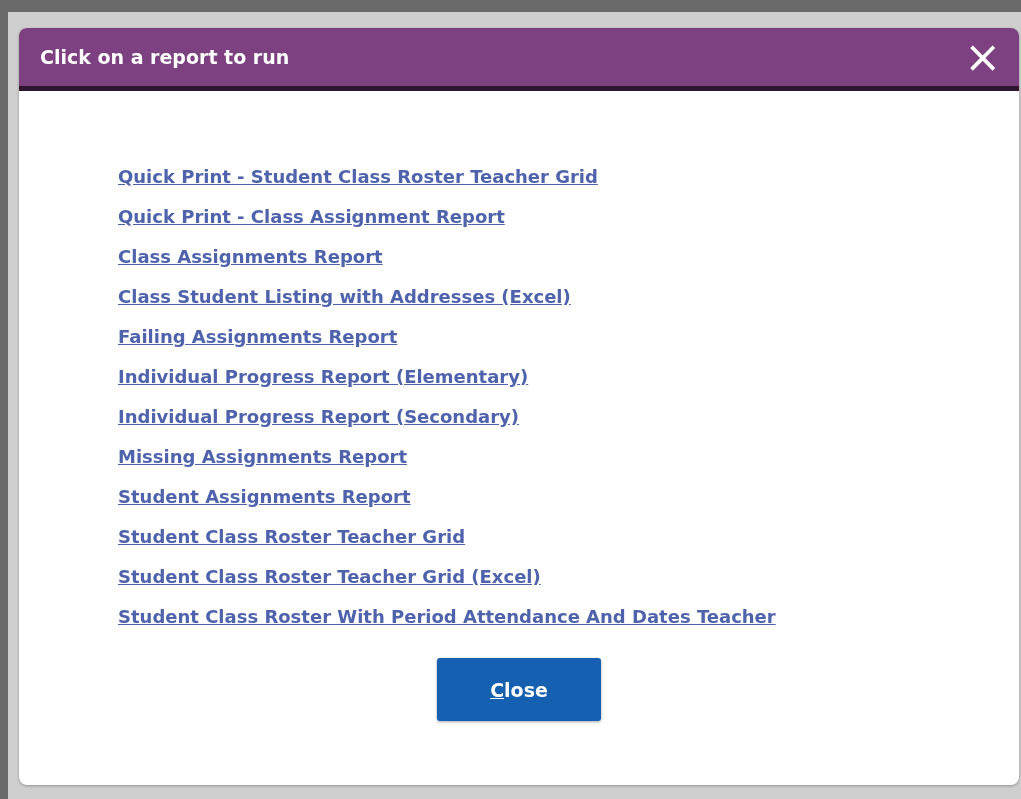  I want to click on report-link: Individual Progress Report (Secondary), so click(319, 417).